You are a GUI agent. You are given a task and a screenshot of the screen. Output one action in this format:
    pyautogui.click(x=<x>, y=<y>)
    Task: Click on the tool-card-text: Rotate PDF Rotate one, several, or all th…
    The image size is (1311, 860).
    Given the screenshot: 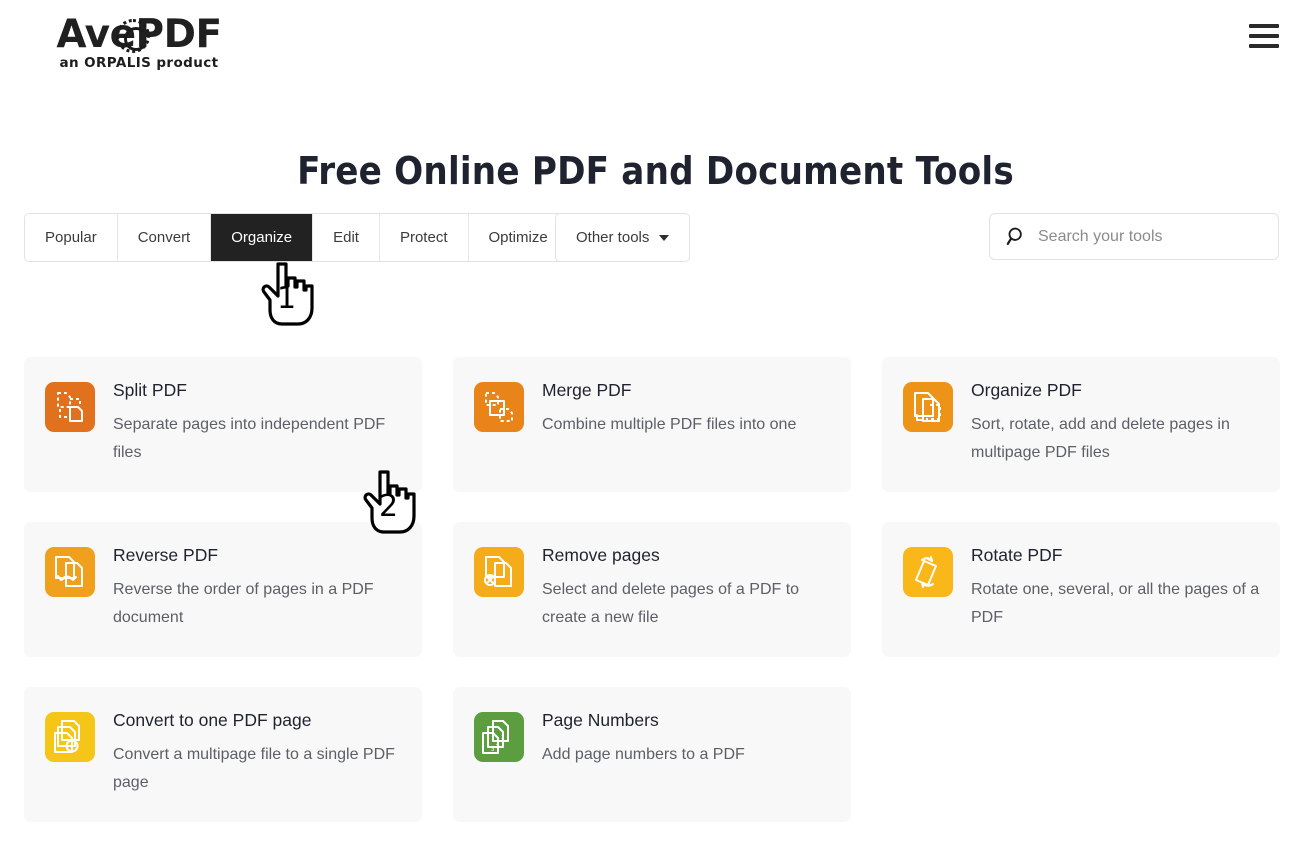 What is the action you would take?
    pyautogui.click(x=1115, y=588)
    